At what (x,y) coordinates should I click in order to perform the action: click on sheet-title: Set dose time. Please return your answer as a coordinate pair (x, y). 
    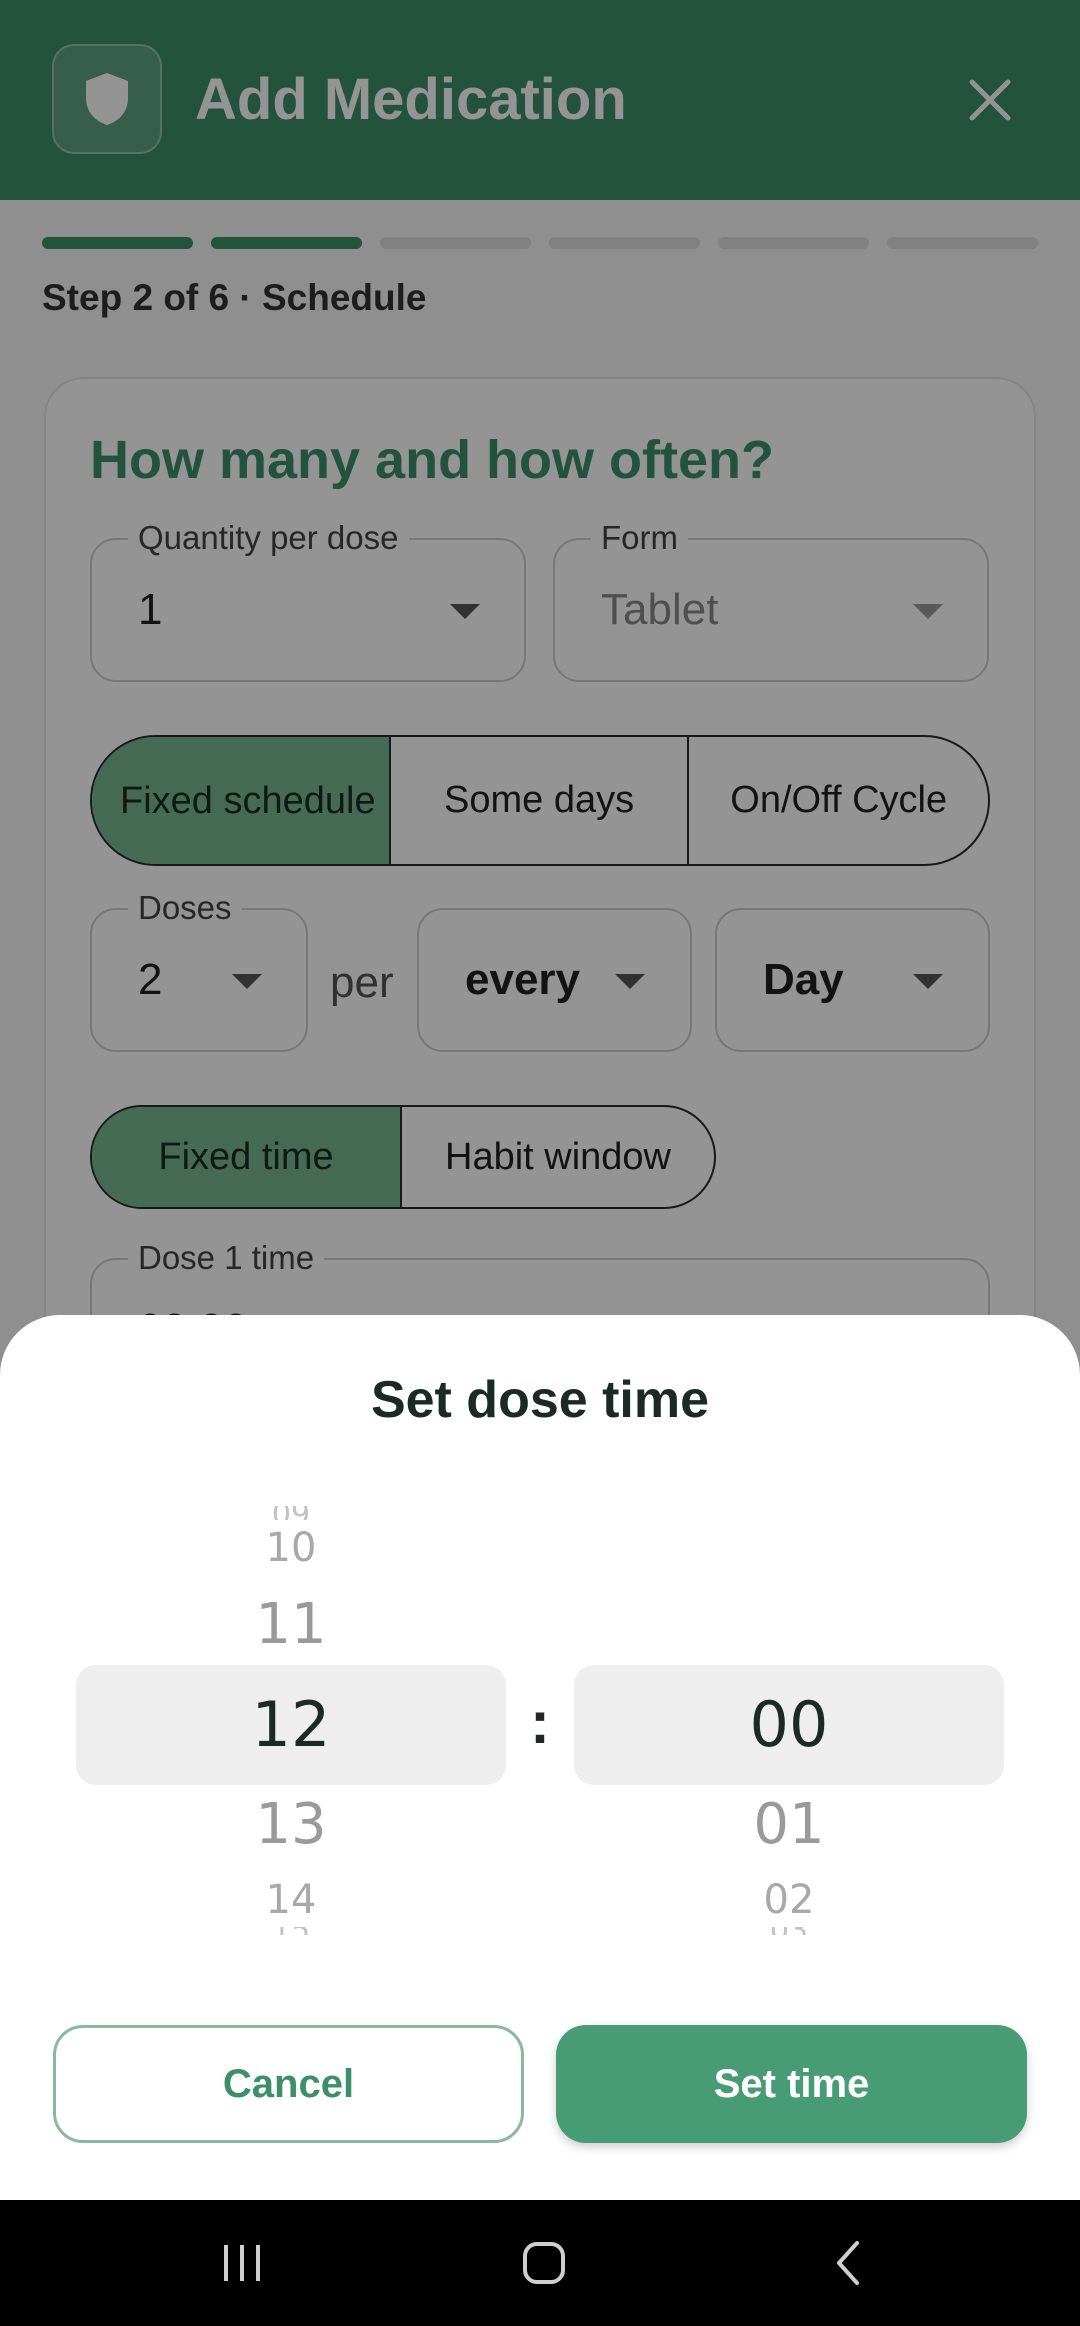
    Looking at the image, I should click on (540, 1400).